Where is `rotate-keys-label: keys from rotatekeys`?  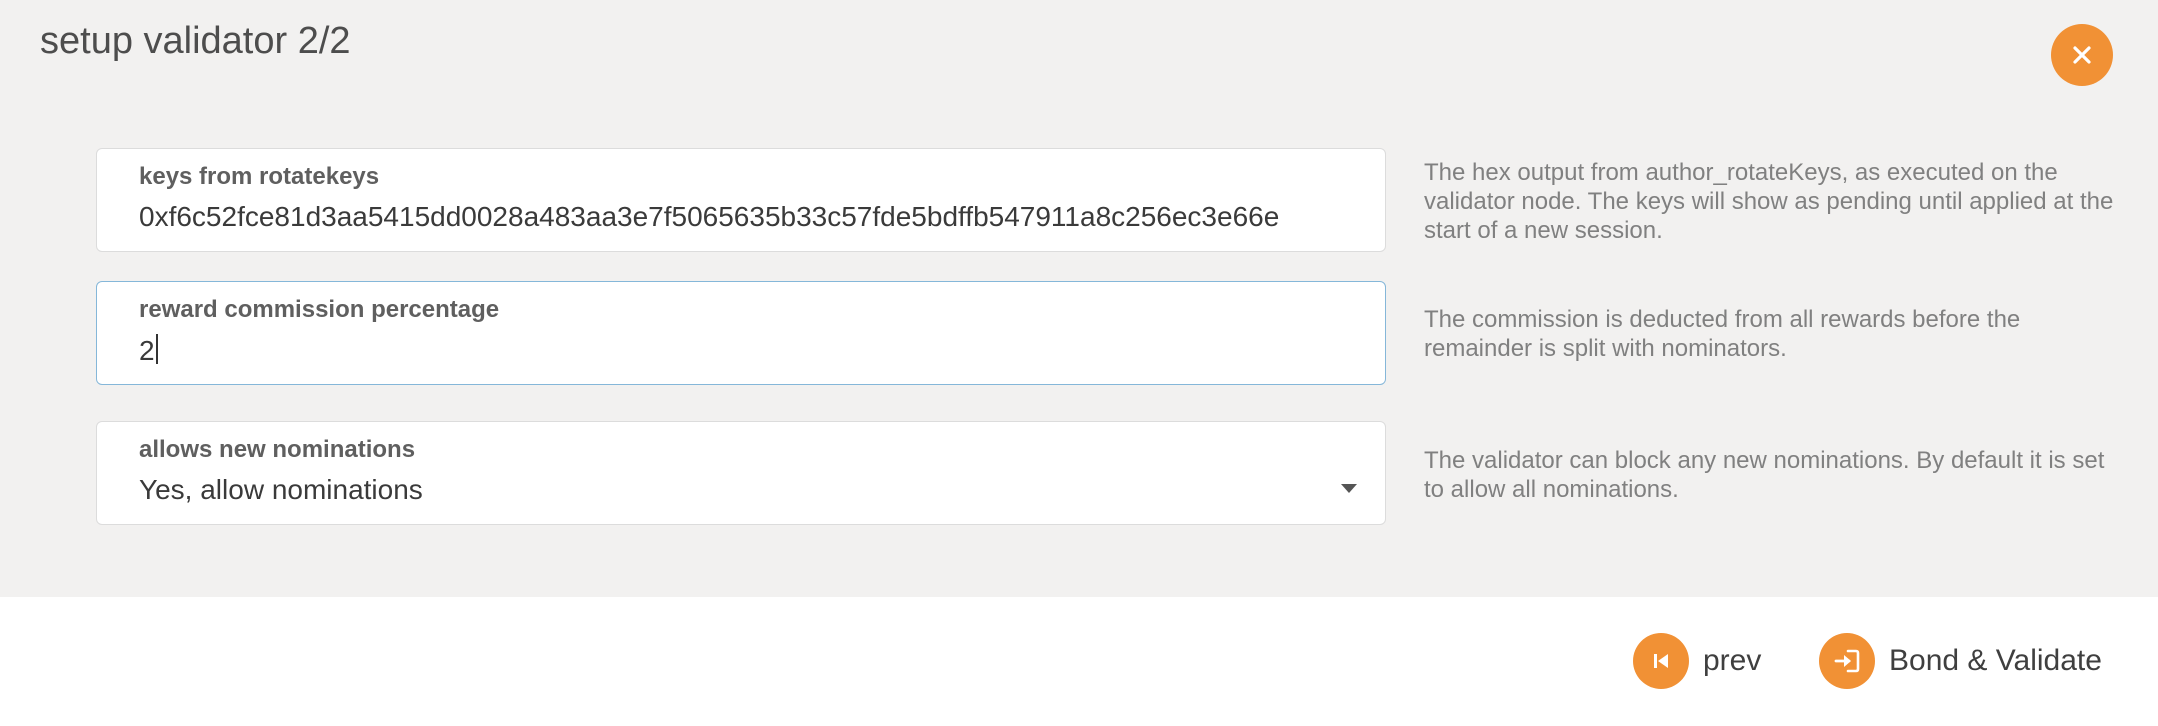
rotate-keys-label: keys from rotatekeys is located at coordinates (259, 176).